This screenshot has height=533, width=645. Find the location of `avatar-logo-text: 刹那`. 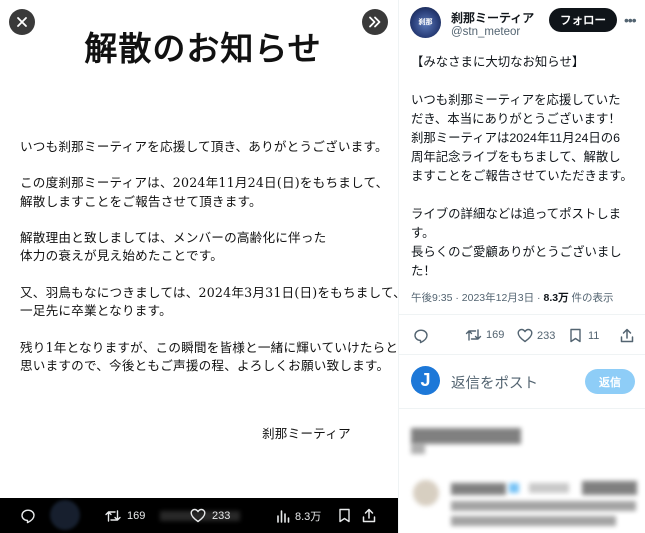

avatar-logo-text: 刹那 is located at coordinates (425, 22).